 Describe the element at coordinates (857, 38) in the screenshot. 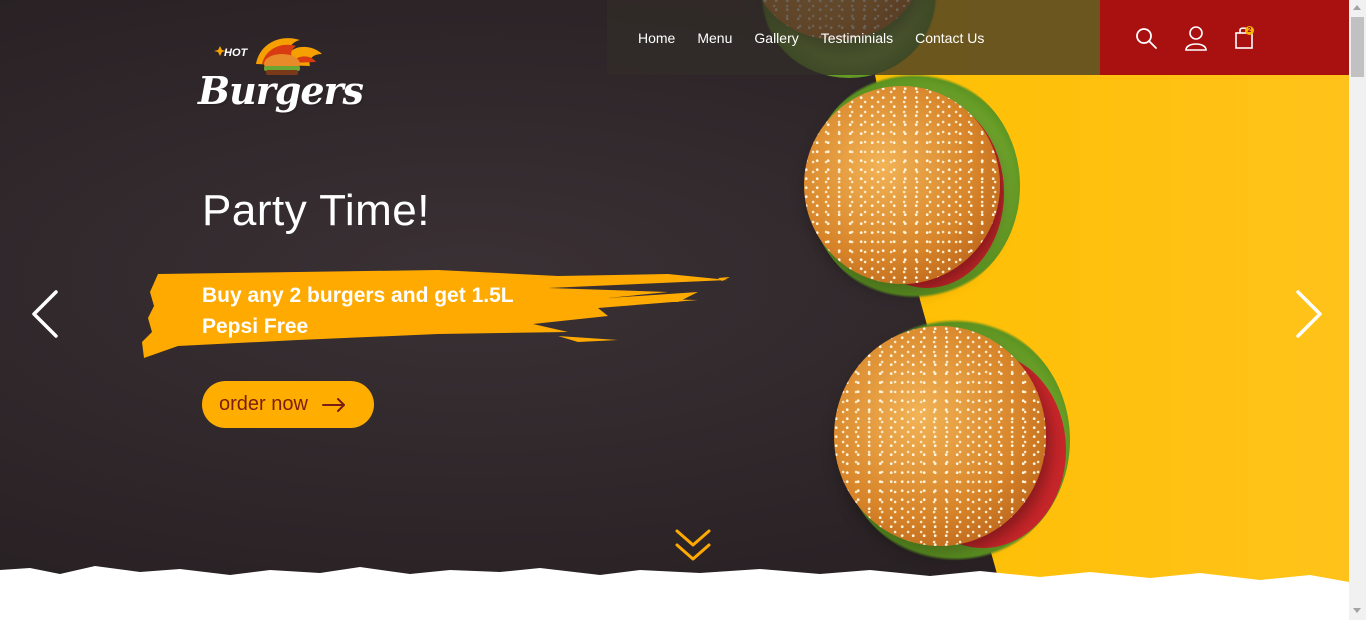

I see `nav-link-testiminials: Testiminials` at that location.